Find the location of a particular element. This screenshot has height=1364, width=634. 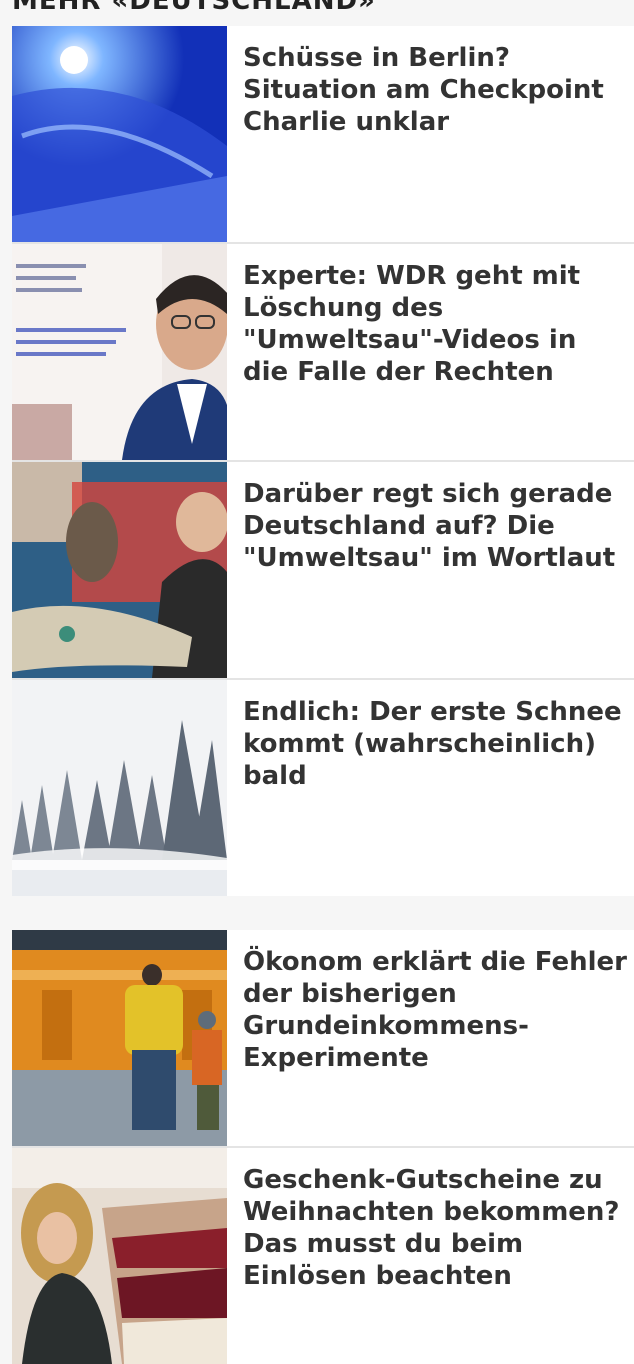

police-car-image is located at coordinates (119, 134).